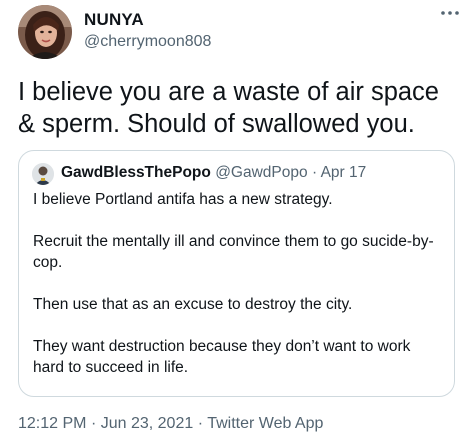 Image resolution: width=474 pixels, height=442 pixels. What do you see at coordinates (213, 173) in the screenshot?
I see `quoted-tweet-header: GawdBlessThePopo @GawdPopo · Apr 17` at bounding box center [213, 173].